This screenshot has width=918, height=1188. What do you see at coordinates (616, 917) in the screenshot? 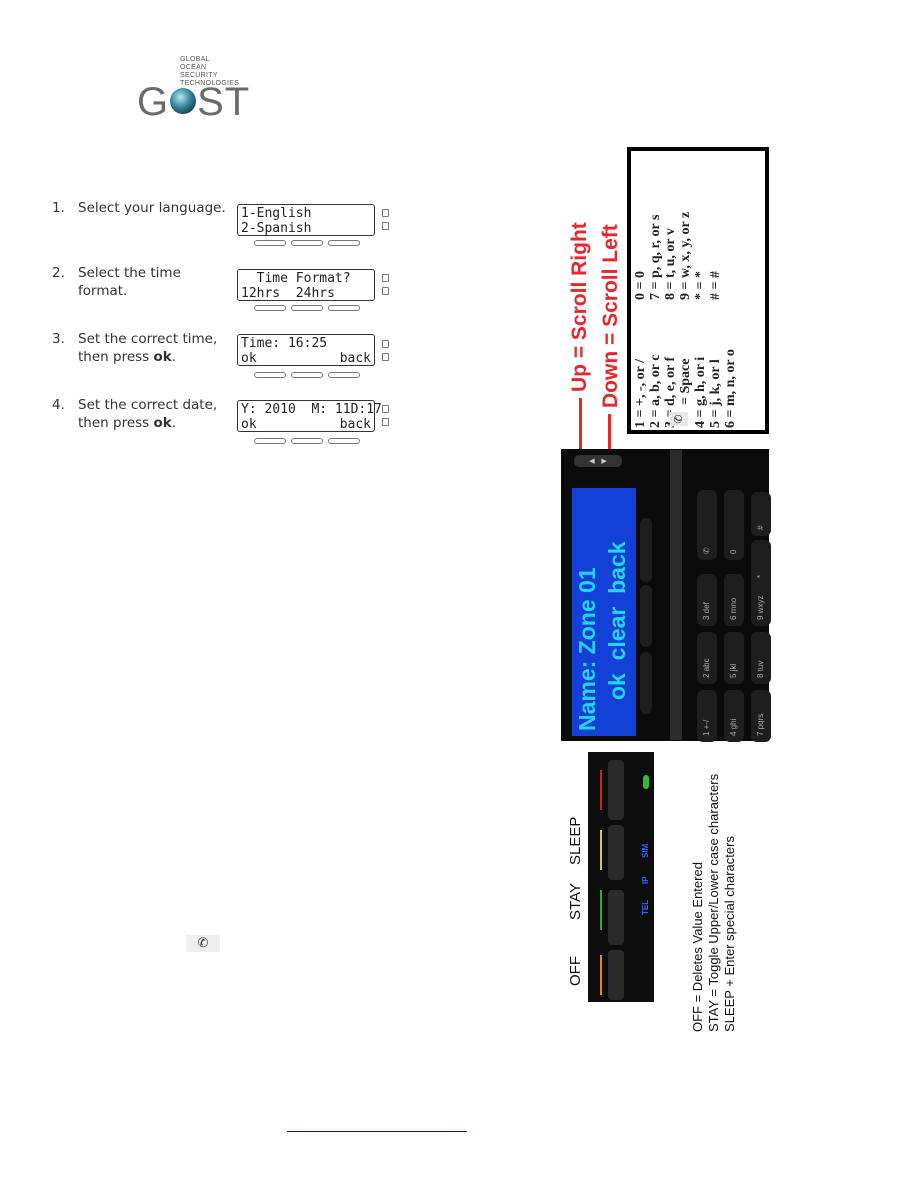
I see `stay-button` at bounding box center [616, 917].